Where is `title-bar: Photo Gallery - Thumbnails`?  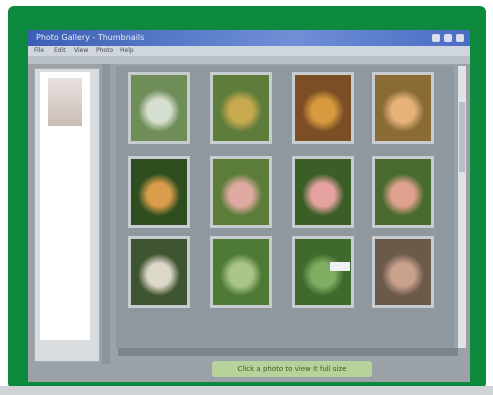 title-bar: Photo Gallery - Thumbnails is located at coordinates (249, 38).